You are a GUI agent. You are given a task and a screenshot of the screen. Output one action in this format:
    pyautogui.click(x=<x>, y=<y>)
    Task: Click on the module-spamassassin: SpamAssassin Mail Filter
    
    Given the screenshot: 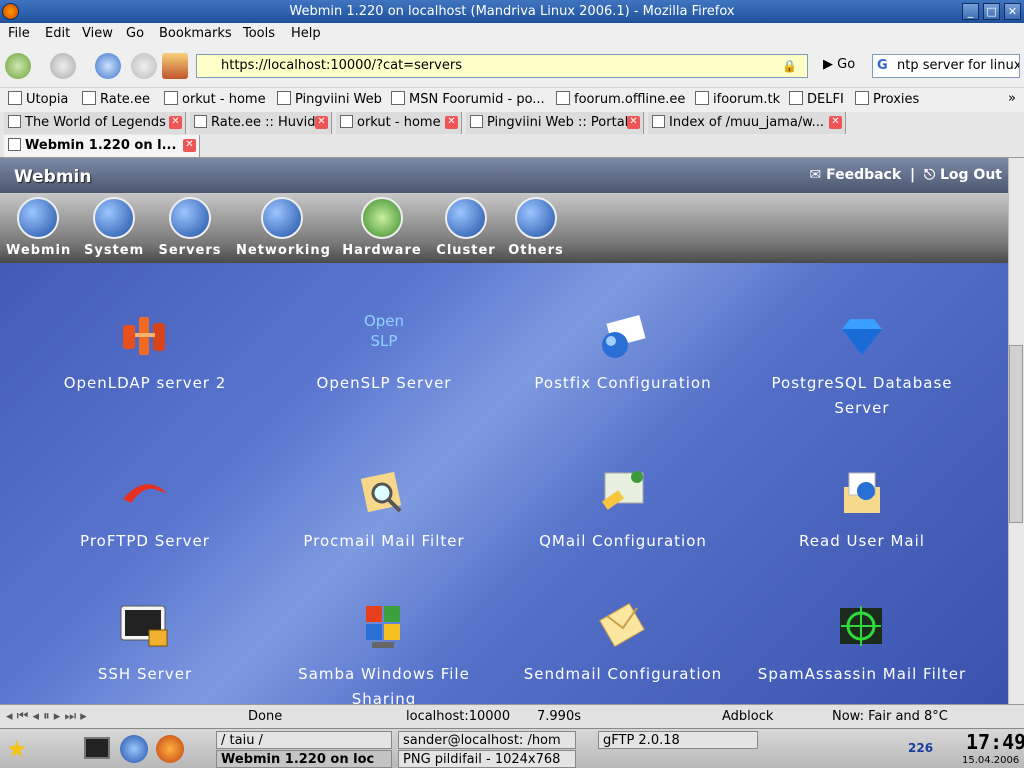 What is the action you would take?
    pyautogui.click(x=862, y=644)
    